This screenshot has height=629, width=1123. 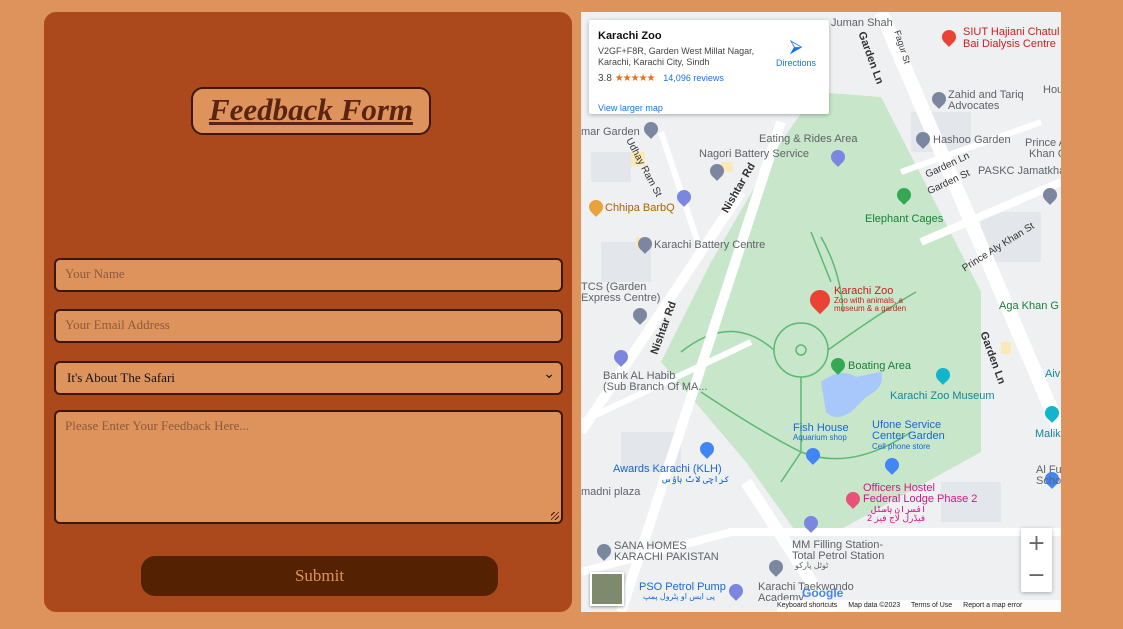 I want to click on email-placeholder: Your Email Address, so click(x=117, y=324).